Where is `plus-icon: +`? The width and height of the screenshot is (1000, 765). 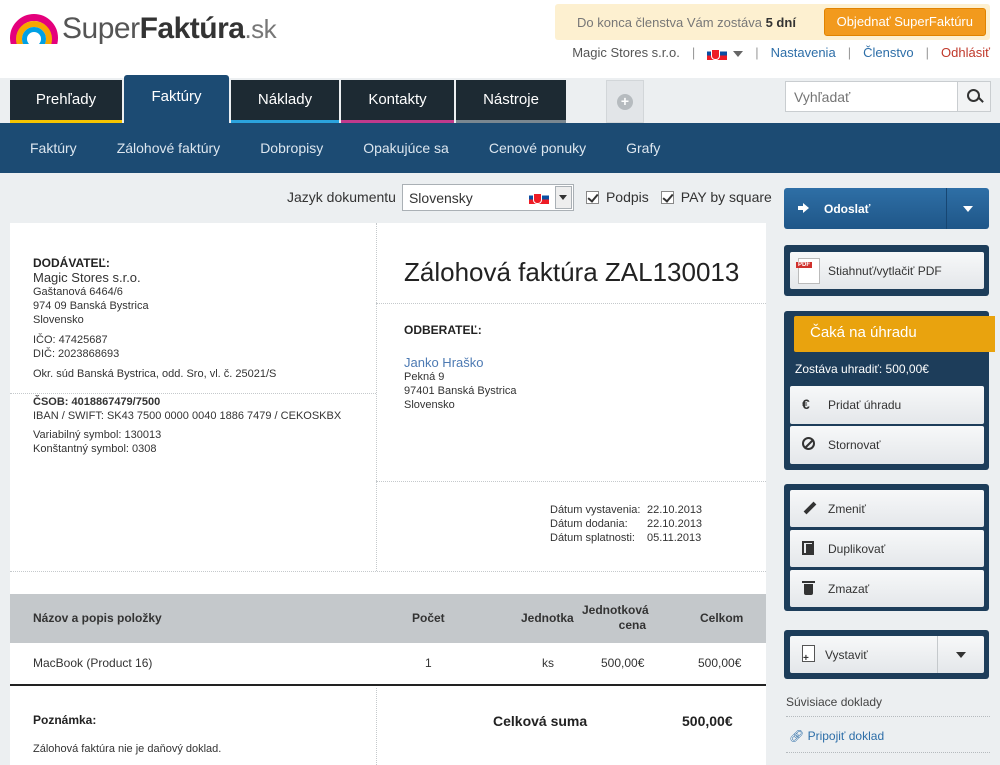 plus-icon: + is located at coordinates (625, 101).